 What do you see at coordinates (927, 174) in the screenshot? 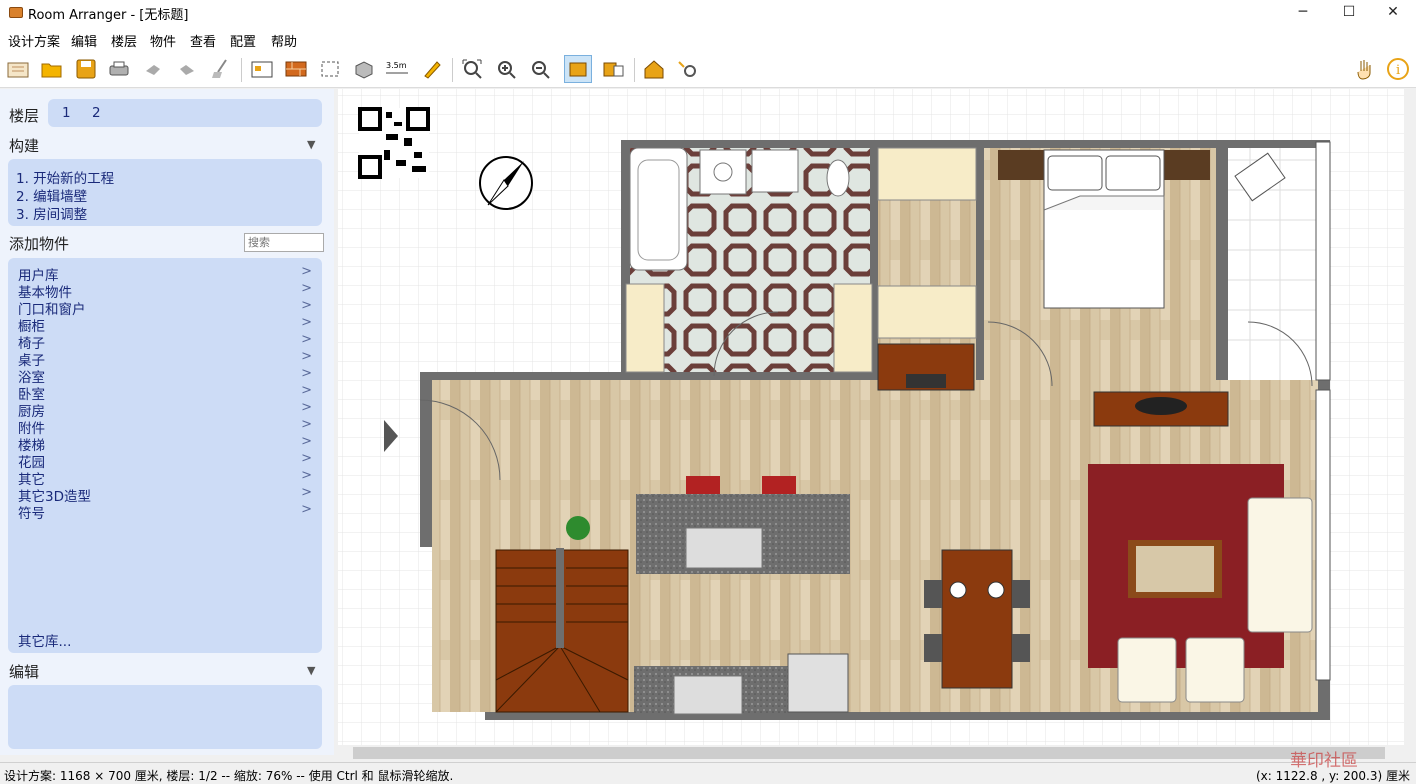
I see `wardrobe` at bounding box center [927, 174].